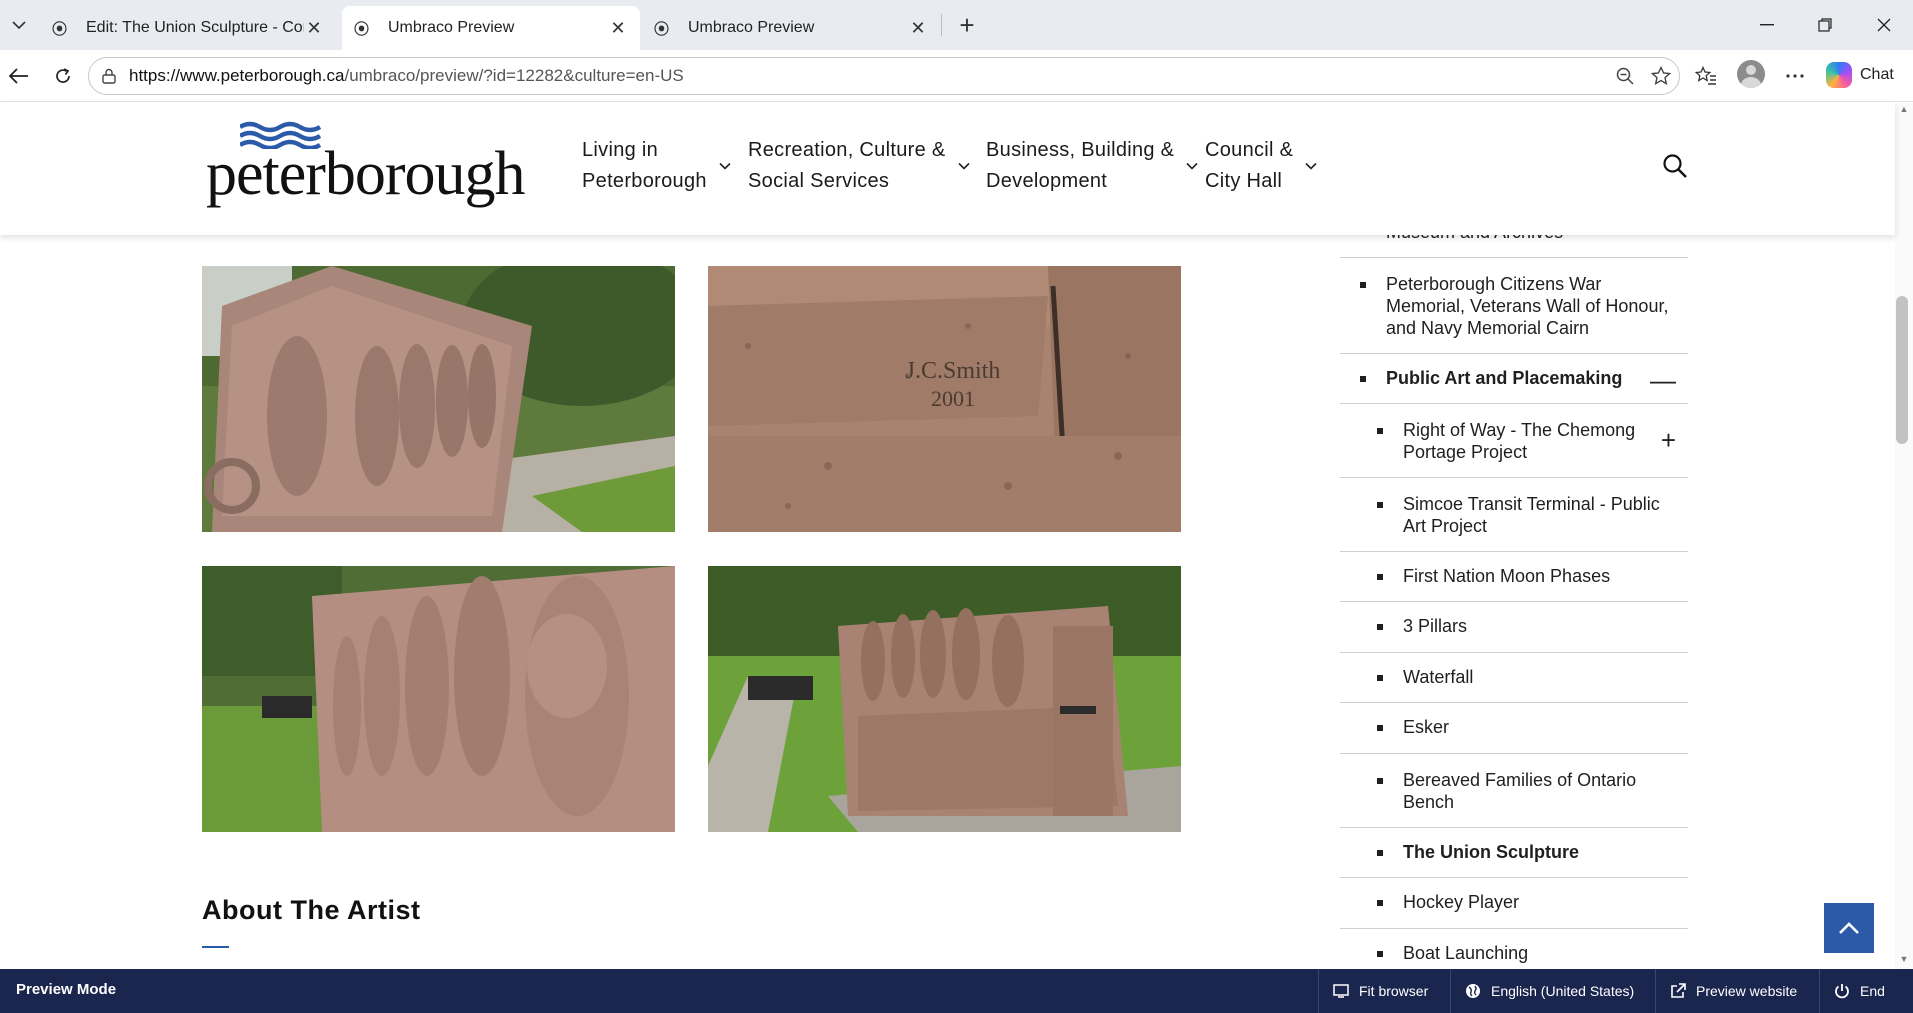  I want to click on sidebar-item-moon-phases: First Nation Moon Phases, so click(1514, 577).